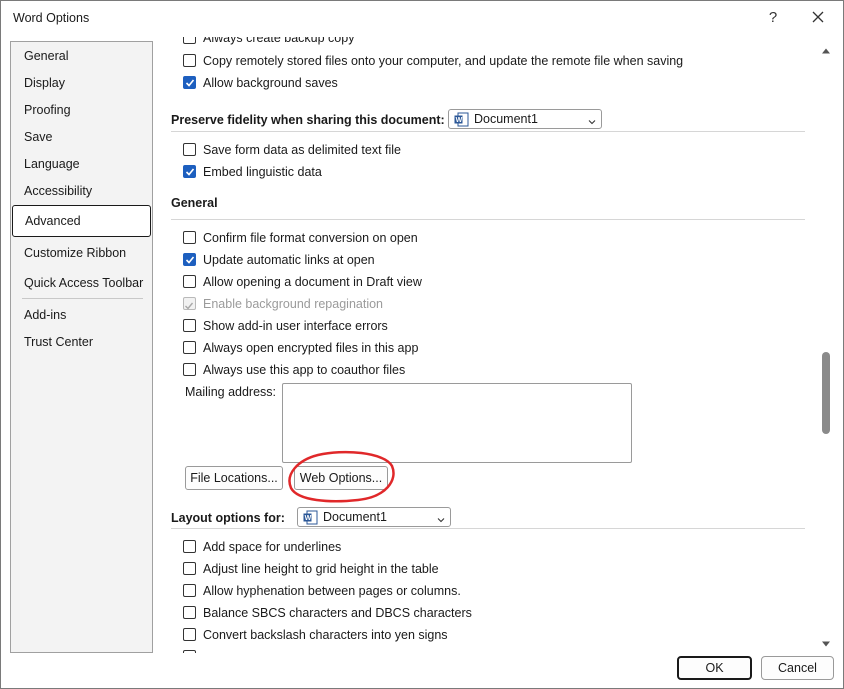 This screenshot has height=689, width=844. I want to click on option-label: Update automatic links at open, so click(289, 260).